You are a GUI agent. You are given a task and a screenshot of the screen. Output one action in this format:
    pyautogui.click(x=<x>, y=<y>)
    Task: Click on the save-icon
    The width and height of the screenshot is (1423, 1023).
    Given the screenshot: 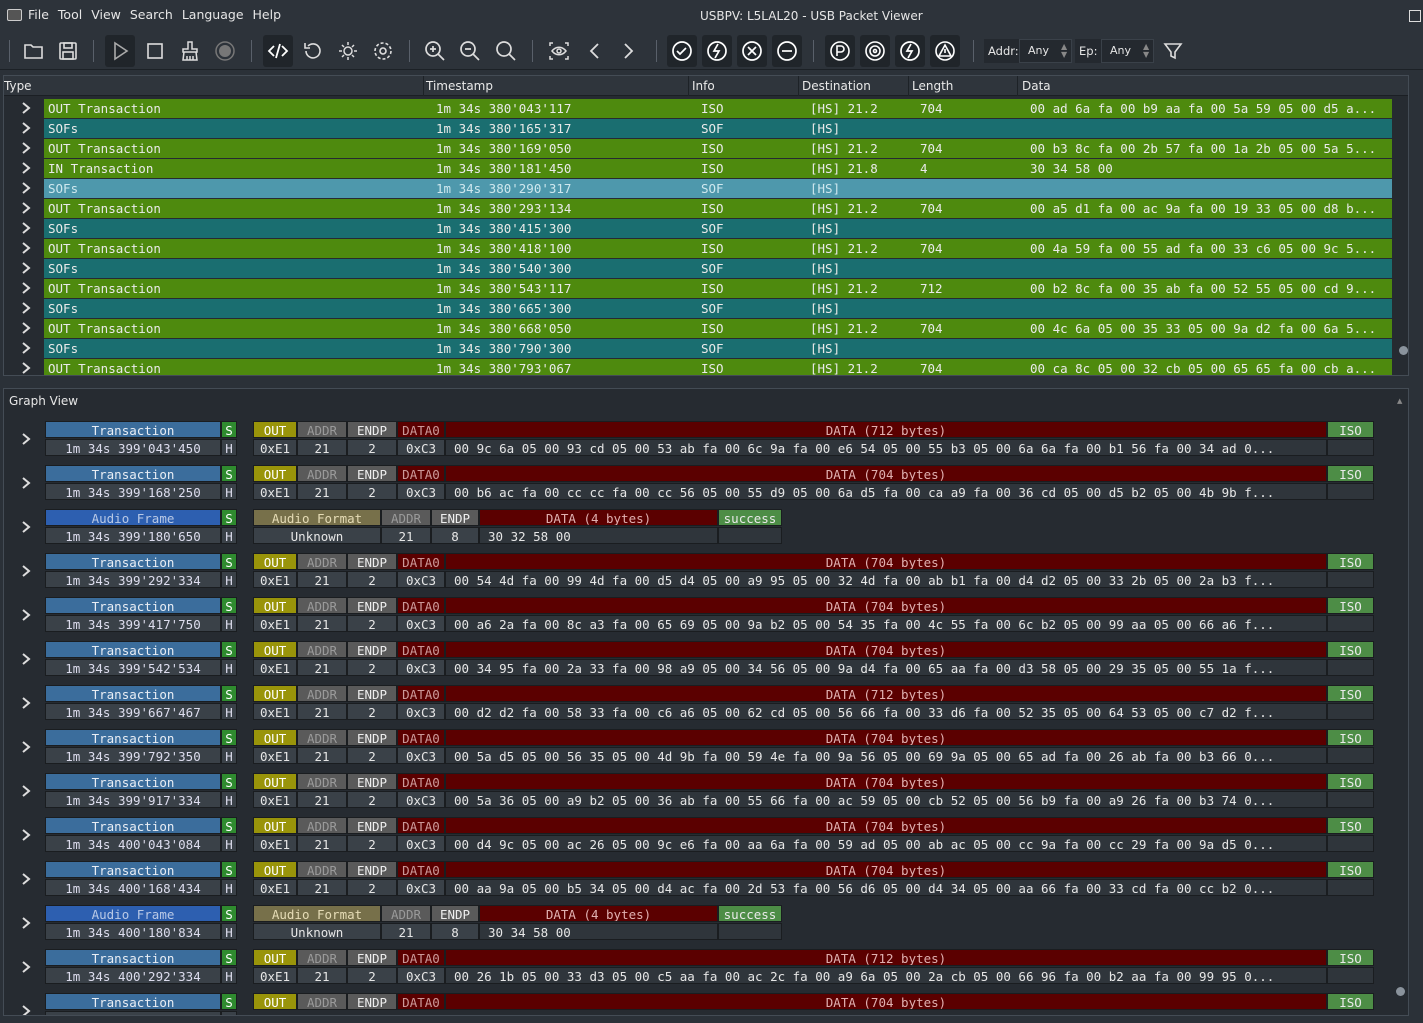 What is the action you would take?
    pyautogui.click(x=68, y=51)
    